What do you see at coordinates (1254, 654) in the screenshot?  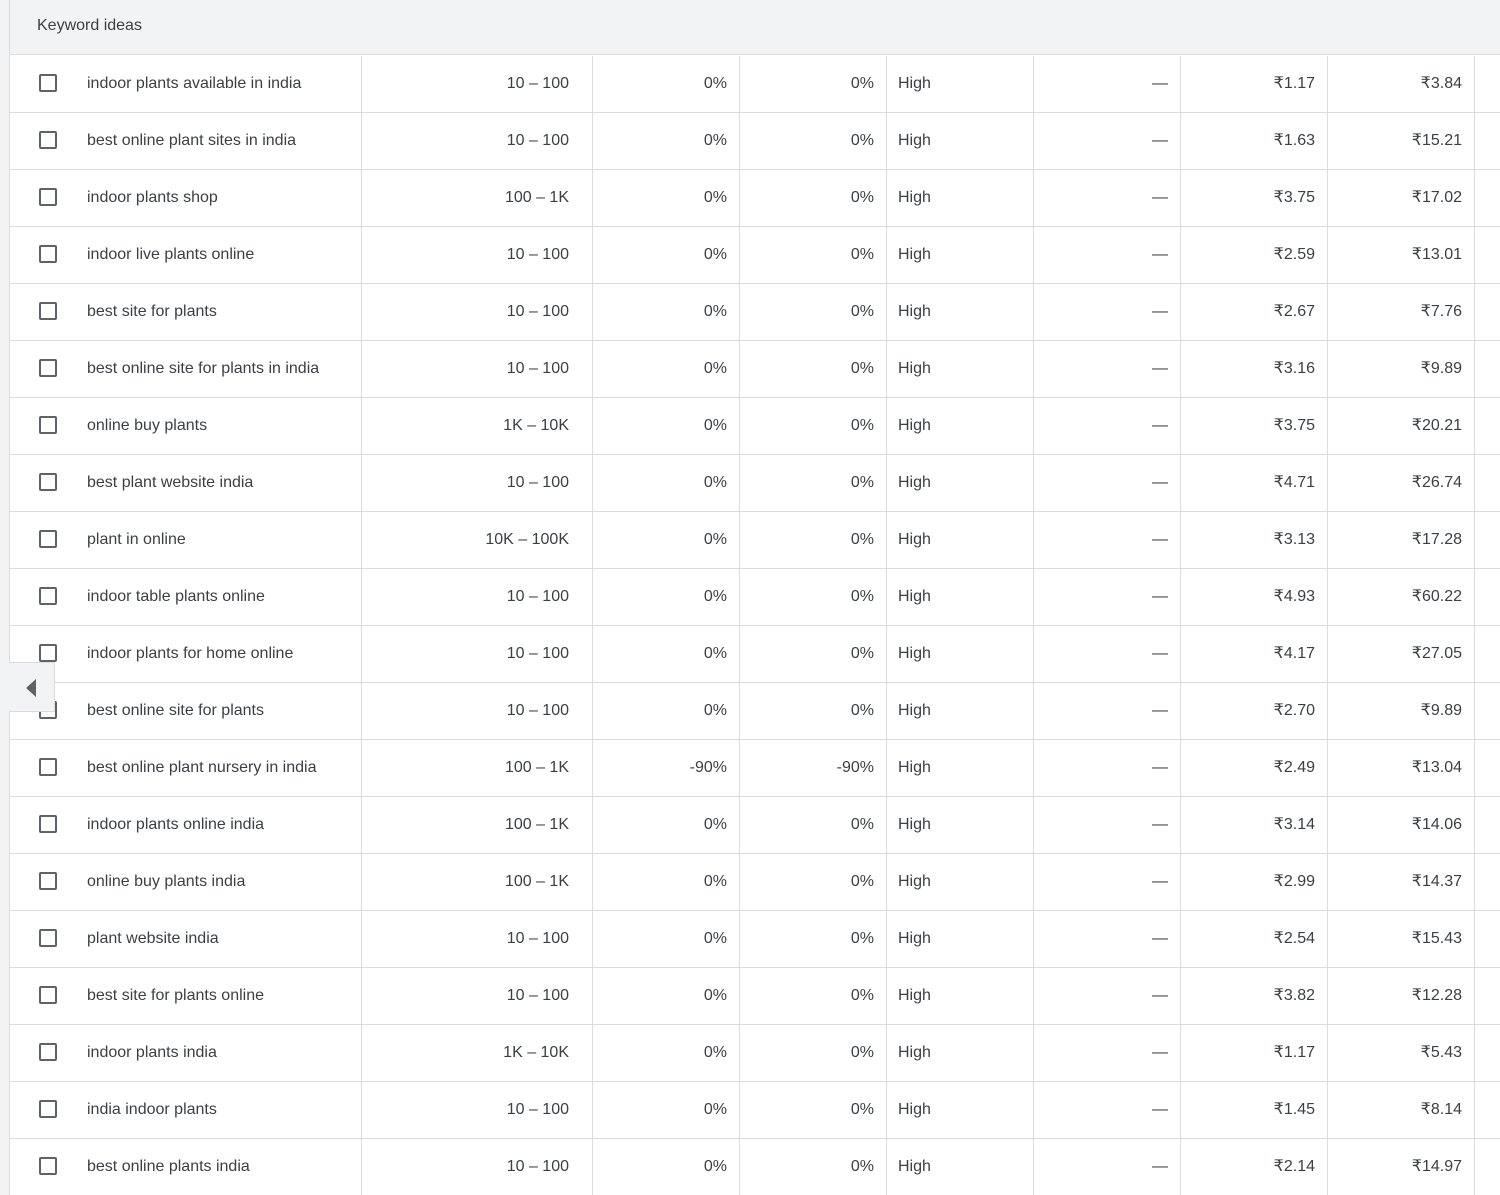 I see `top-of-page-bid-low: ₹4.17` at bounding box center [1254, 654].